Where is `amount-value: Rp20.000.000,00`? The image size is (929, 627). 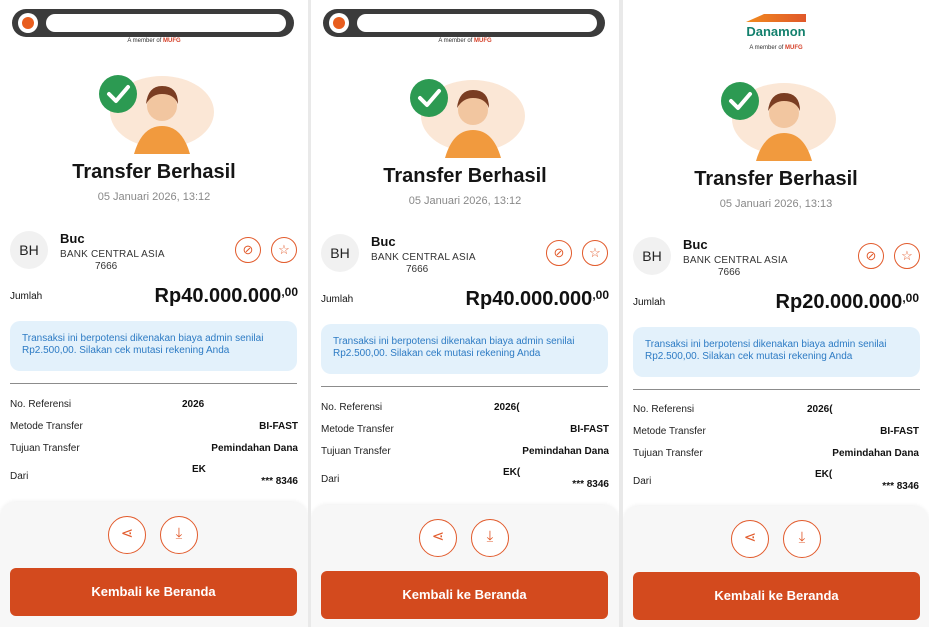 amount-value: Rp20.000.000,00 is located at coordinates (847, 302).